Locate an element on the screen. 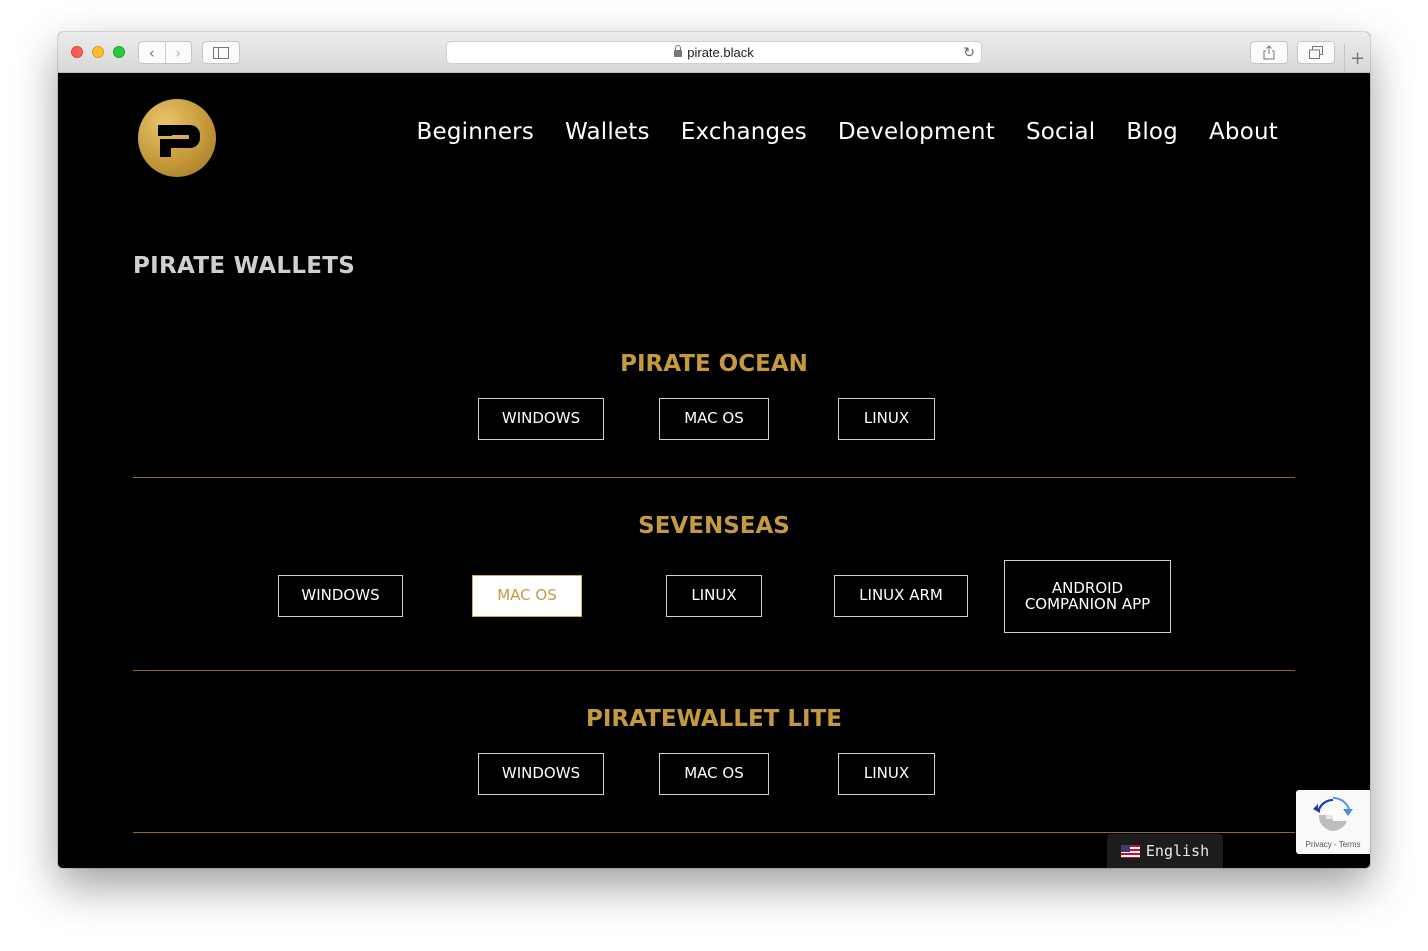  history-navigation: ‹ › is located at coordinates (165, 52).